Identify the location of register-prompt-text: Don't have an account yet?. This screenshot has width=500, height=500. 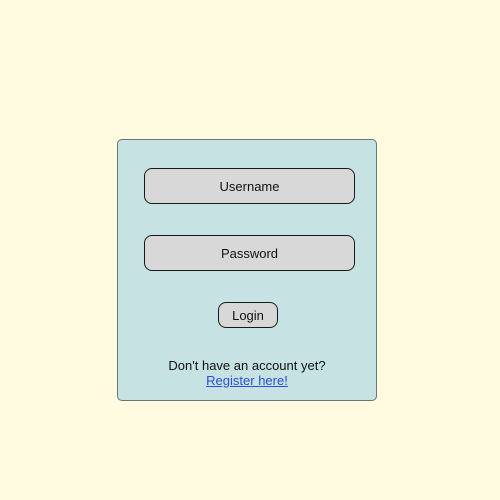
(247, 365).